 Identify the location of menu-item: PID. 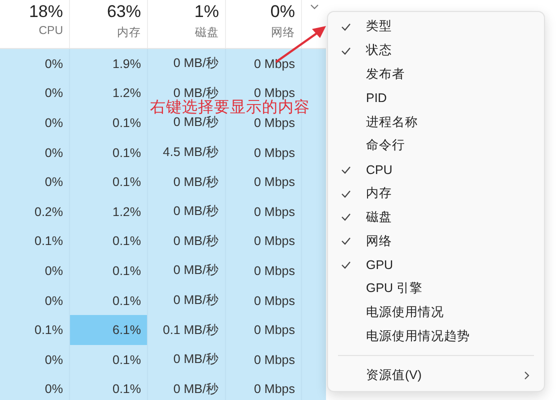
(436, 98).